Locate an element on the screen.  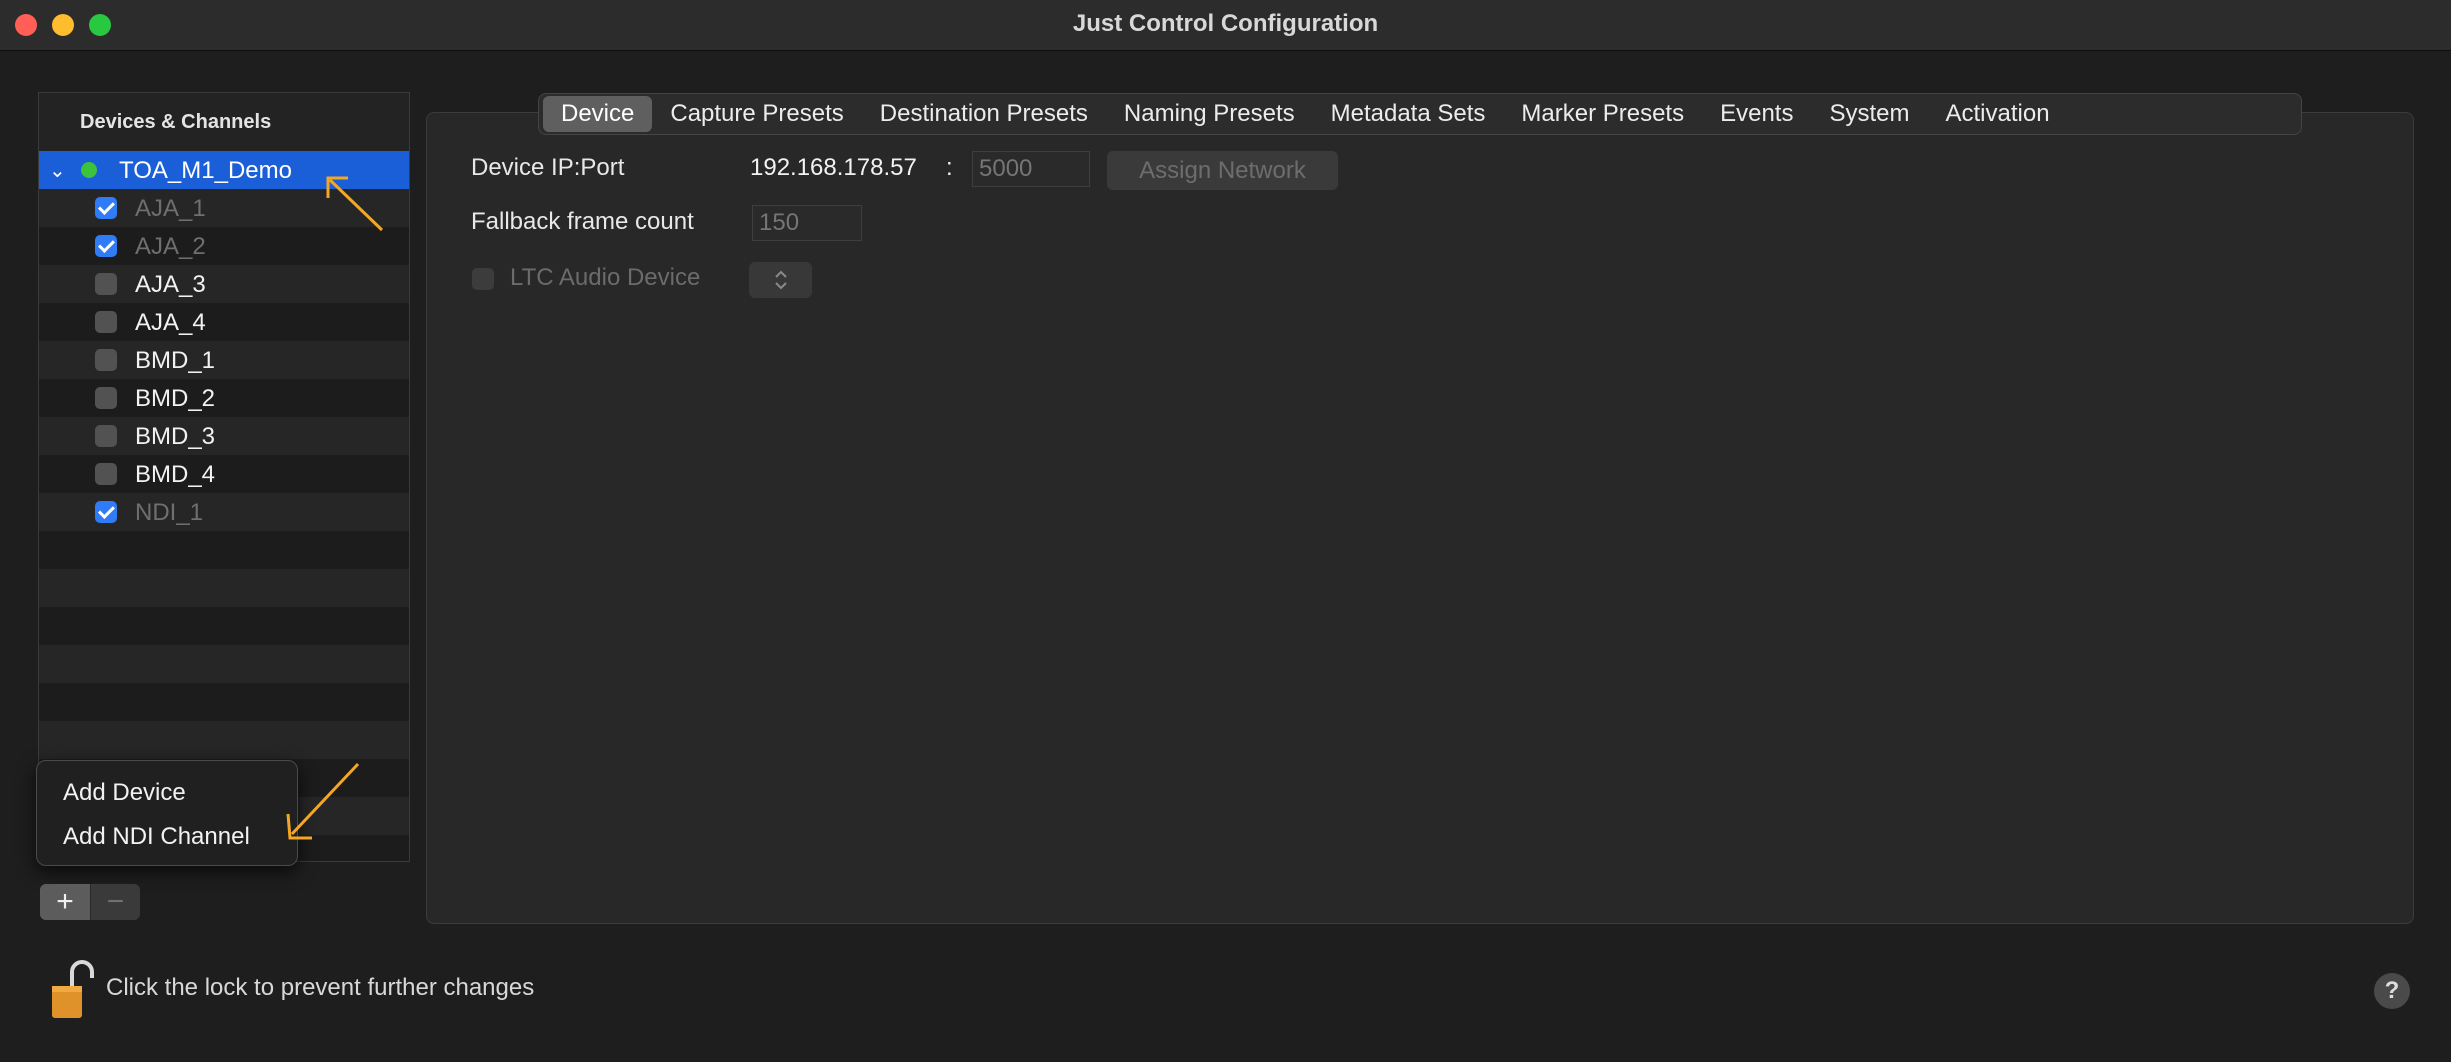
device-name: TOA_M1_Demo is located at coordinates (205, 170).